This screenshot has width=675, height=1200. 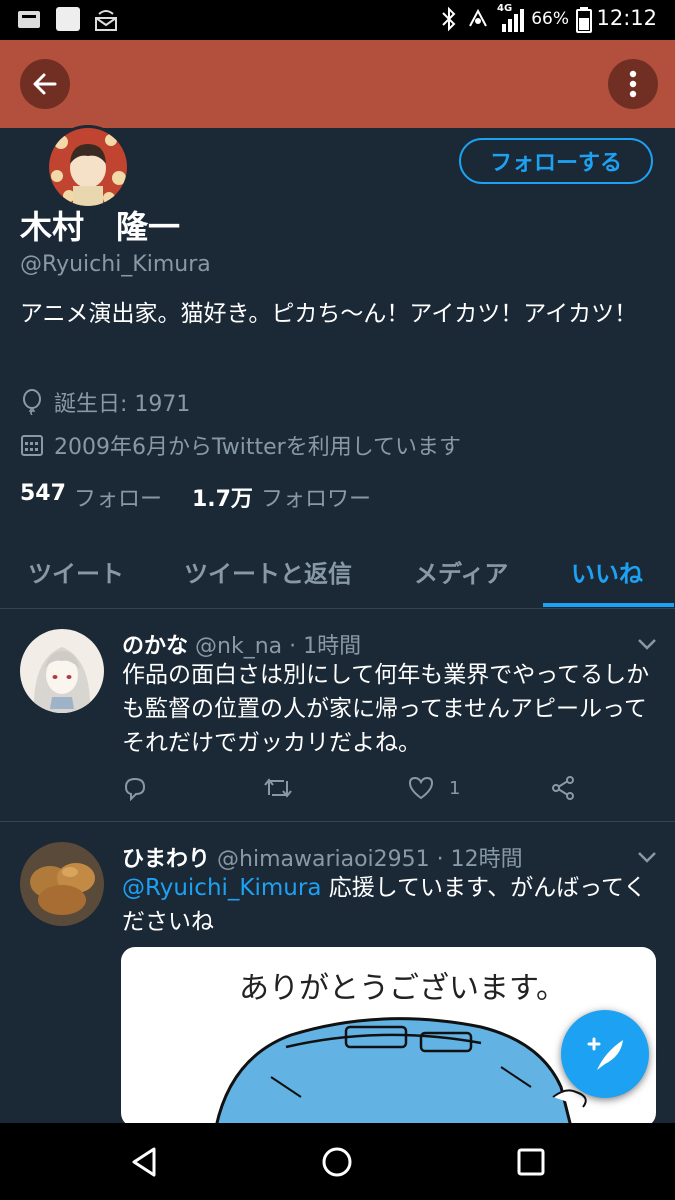 I want to click on status-bar: 4G 66% 12:12, so click(x=337, y=20).